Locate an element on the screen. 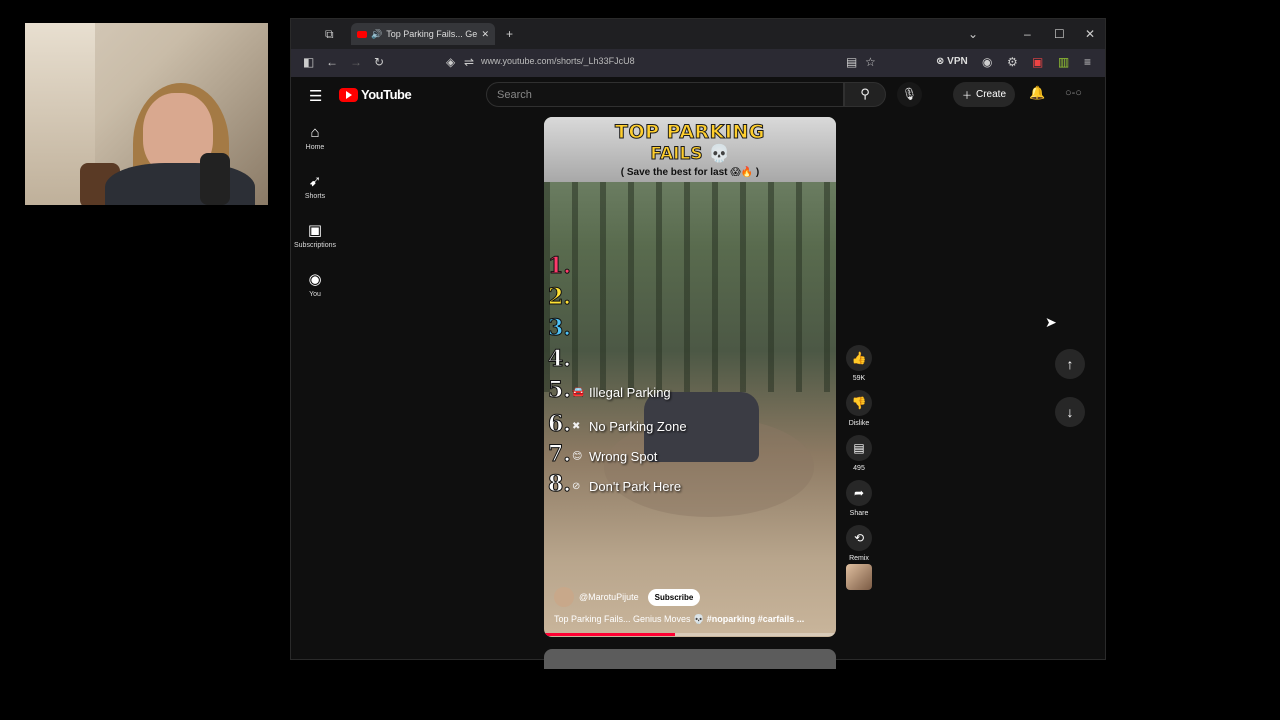  mini-sidebar: ⌂ Home ➹ Shorts ▣ Subscriptions ◉ You is located at coordinates (315, 211).